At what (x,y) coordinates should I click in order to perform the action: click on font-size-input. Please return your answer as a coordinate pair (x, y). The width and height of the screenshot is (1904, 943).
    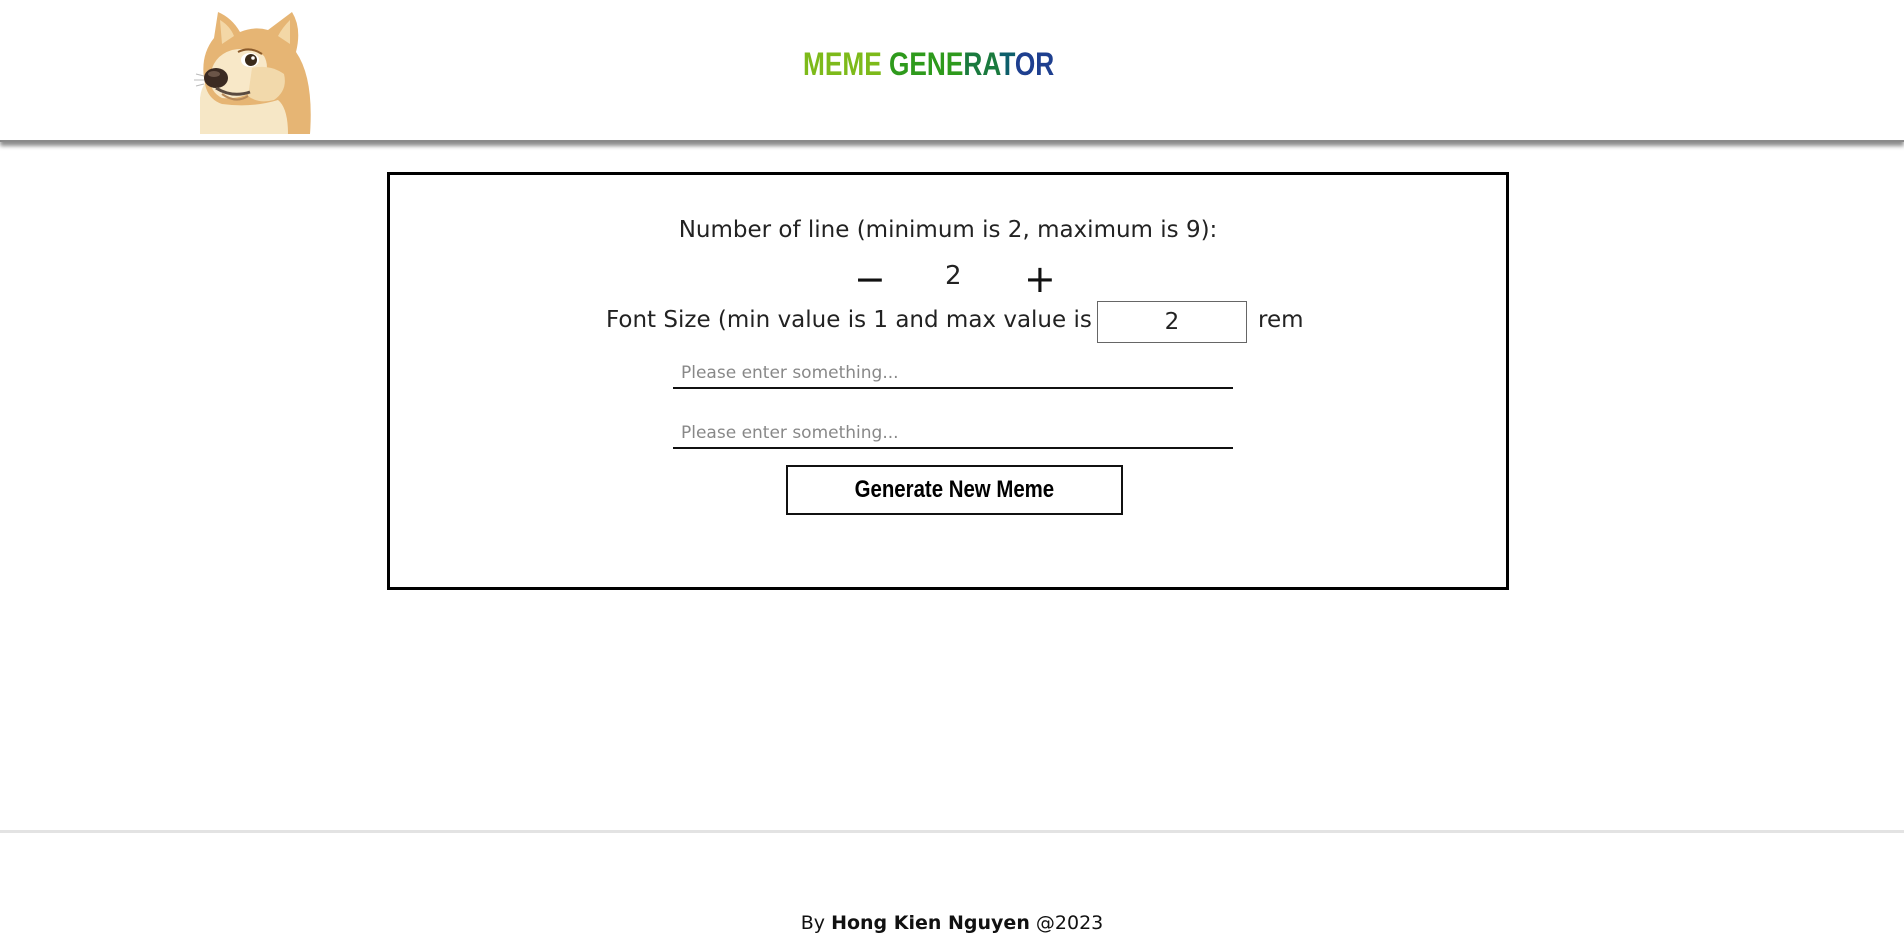
    Looking at the image, I should click on (1172, 322).